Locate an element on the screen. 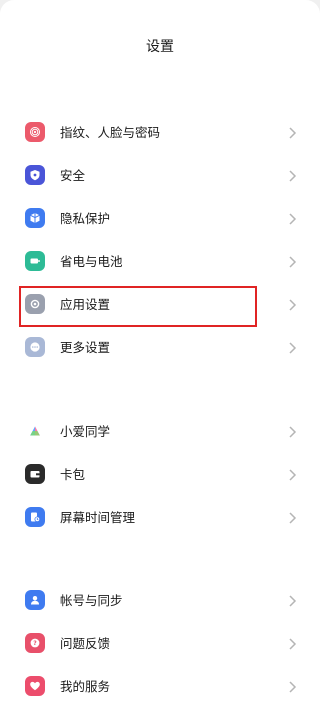  xiaoai-icon is located at coordinates (35, 431).